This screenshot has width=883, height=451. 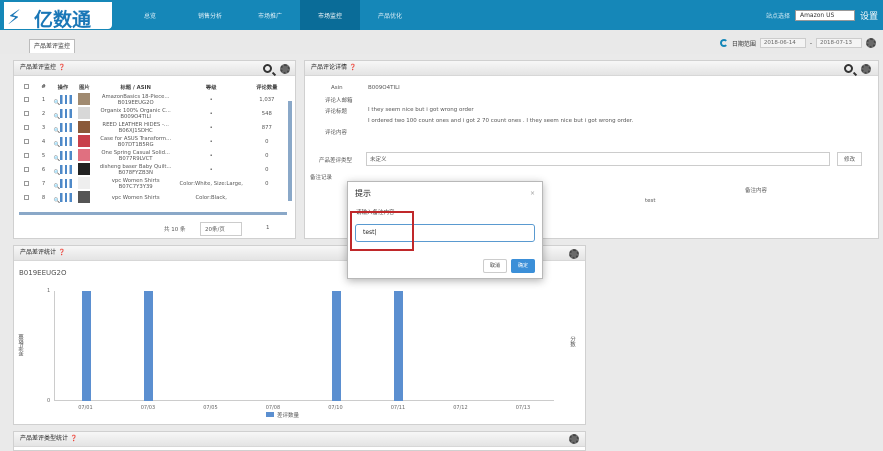 I want to click on ok-button: 确定, so click(x=523, y=266).